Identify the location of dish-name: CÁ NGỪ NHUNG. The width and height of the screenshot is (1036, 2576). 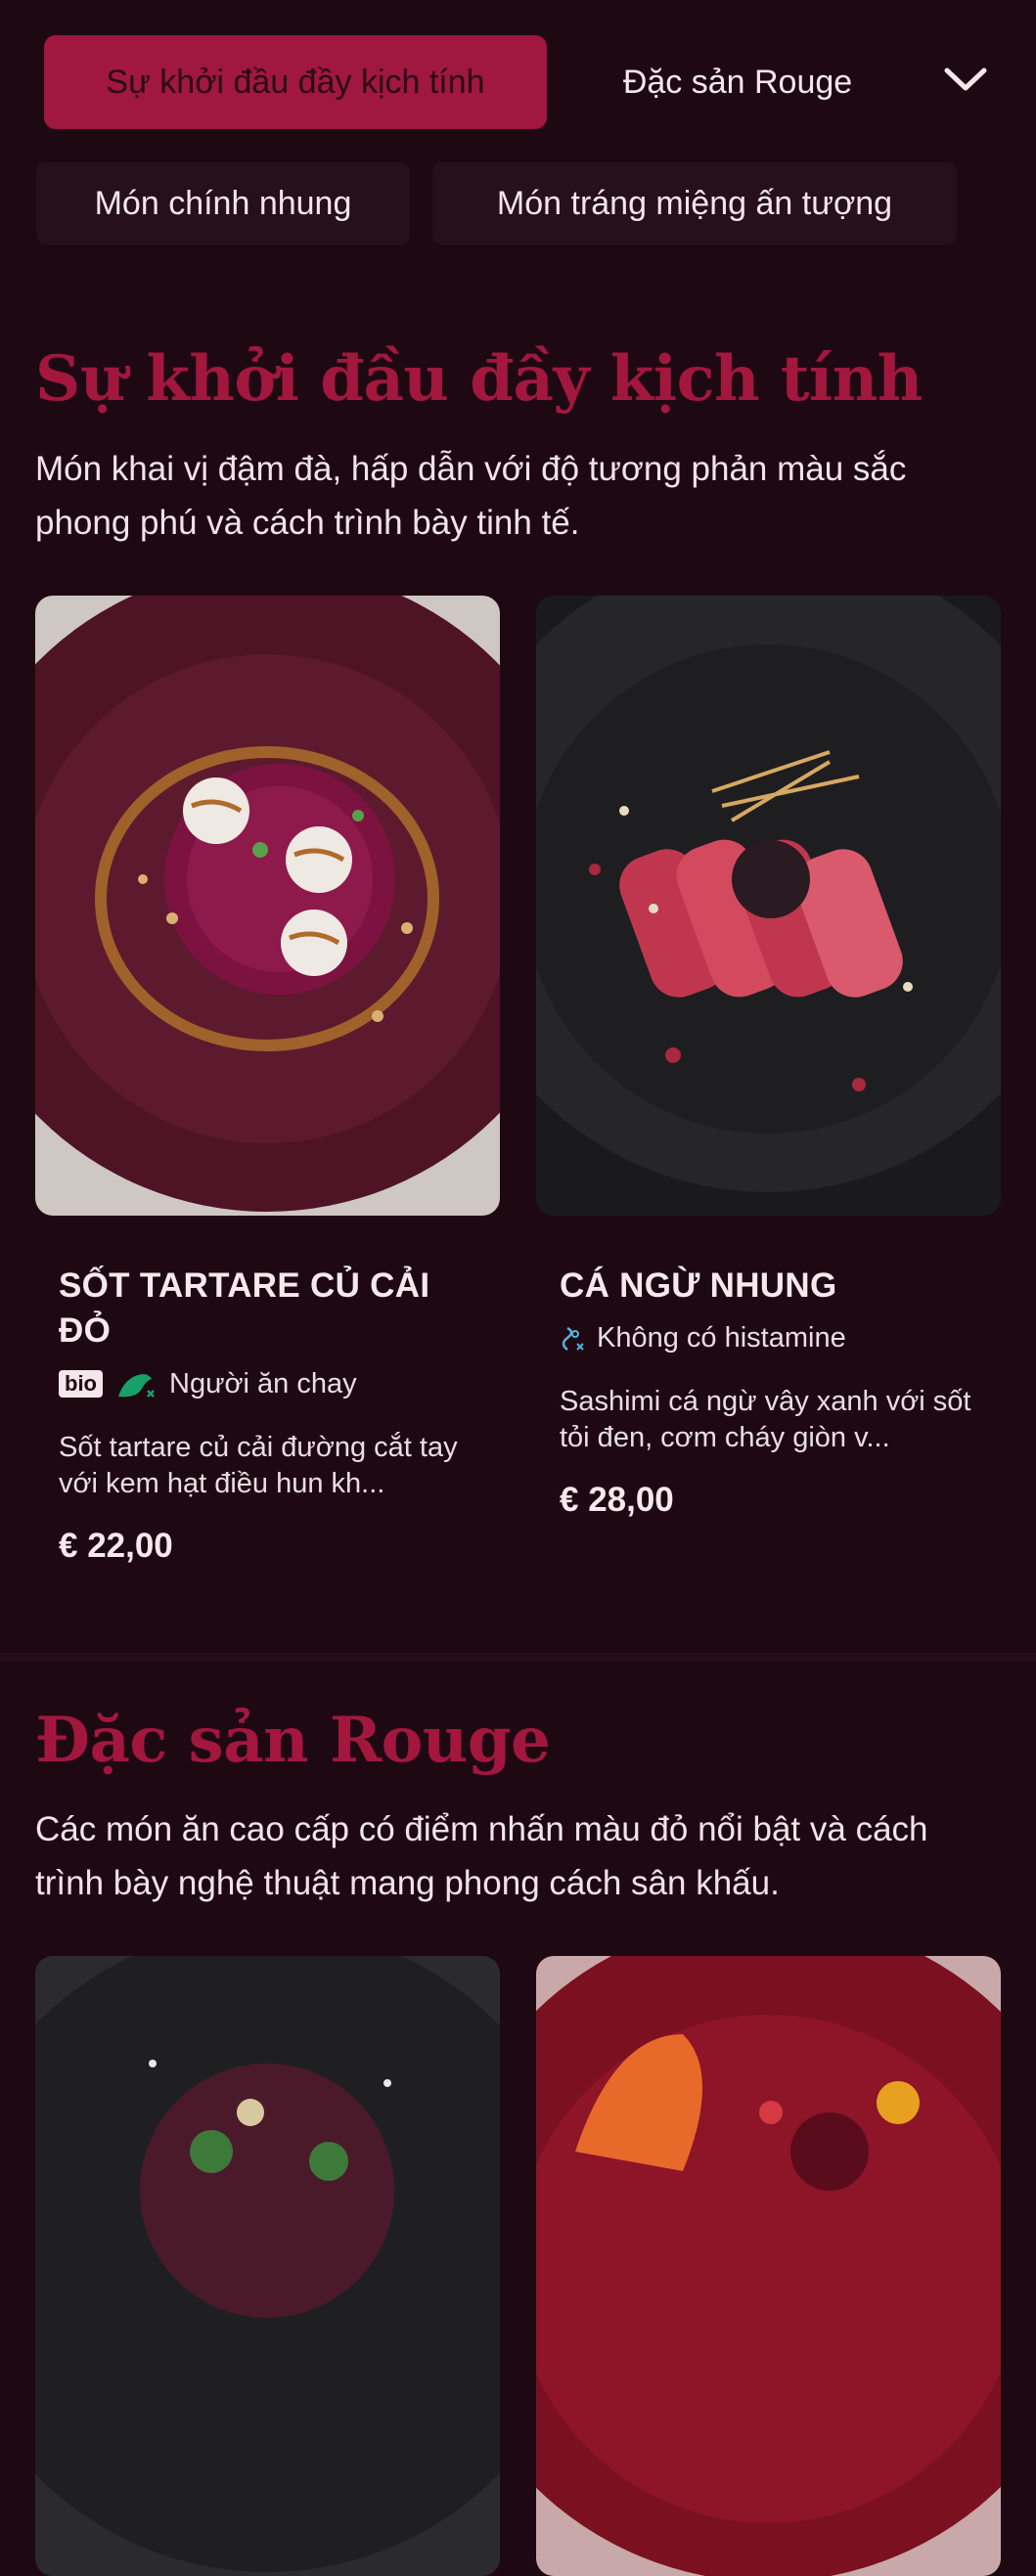
(698, 1286).